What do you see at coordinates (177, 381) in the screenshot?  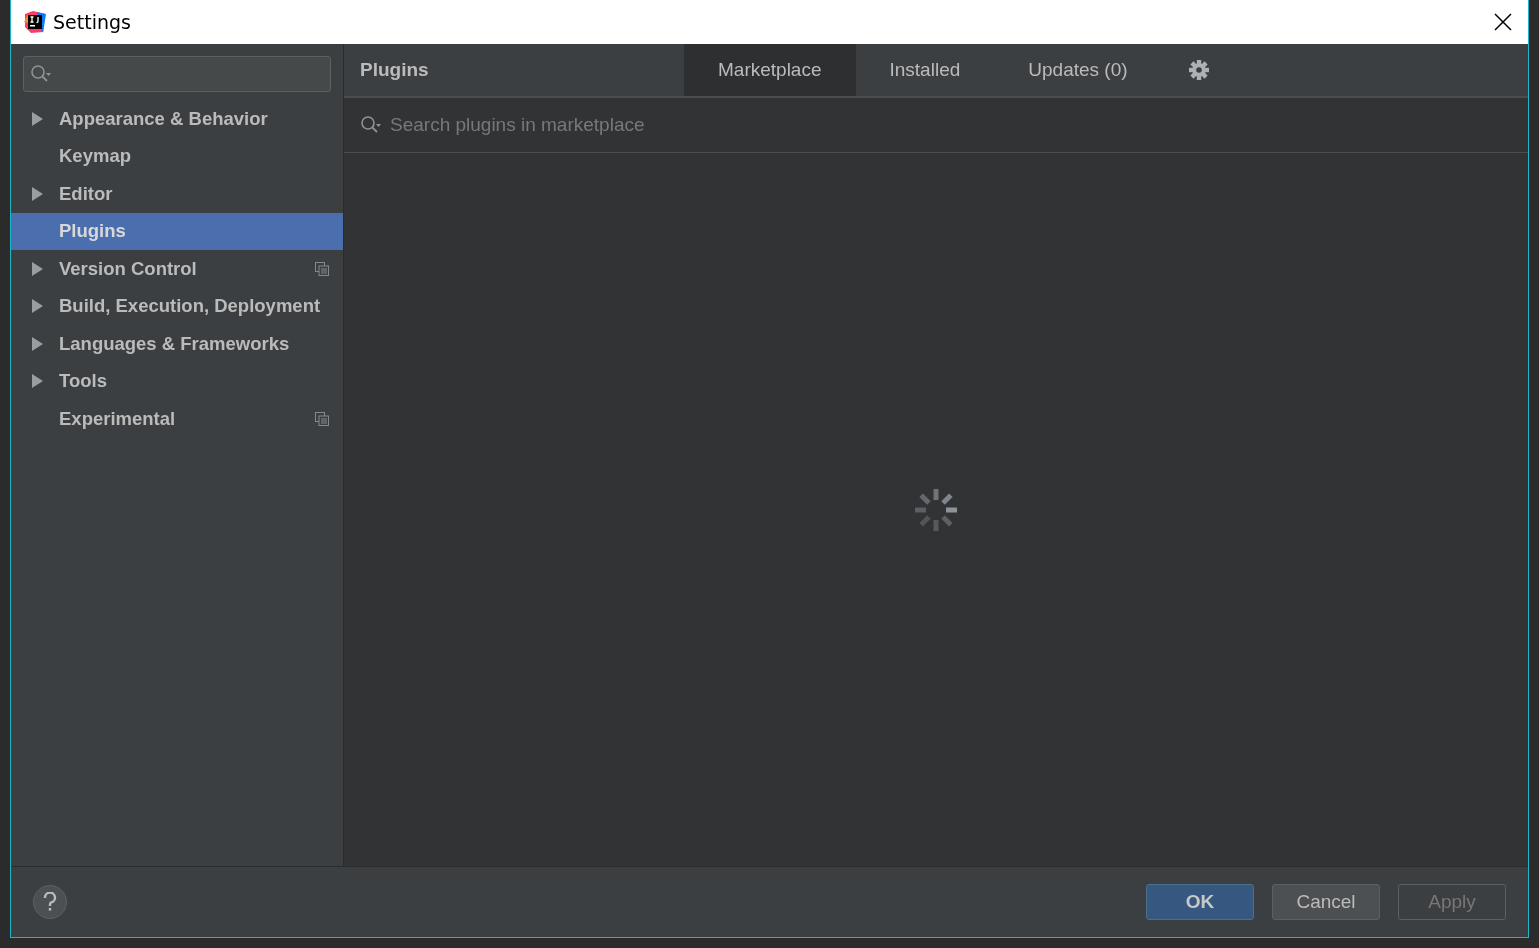 I see `sidebar-item: Tools` at bounding box center [177, 381].